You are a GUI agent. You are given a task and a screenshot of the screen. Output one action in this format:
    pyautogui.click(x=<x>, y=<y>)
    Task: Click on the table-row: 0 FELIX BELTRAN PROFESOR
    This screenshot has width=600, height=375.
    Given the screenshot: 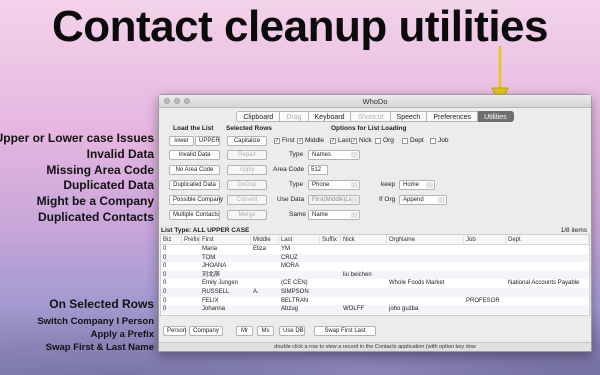 What is the action you would take?
    pyautogui.click(x=375, y=301)
    